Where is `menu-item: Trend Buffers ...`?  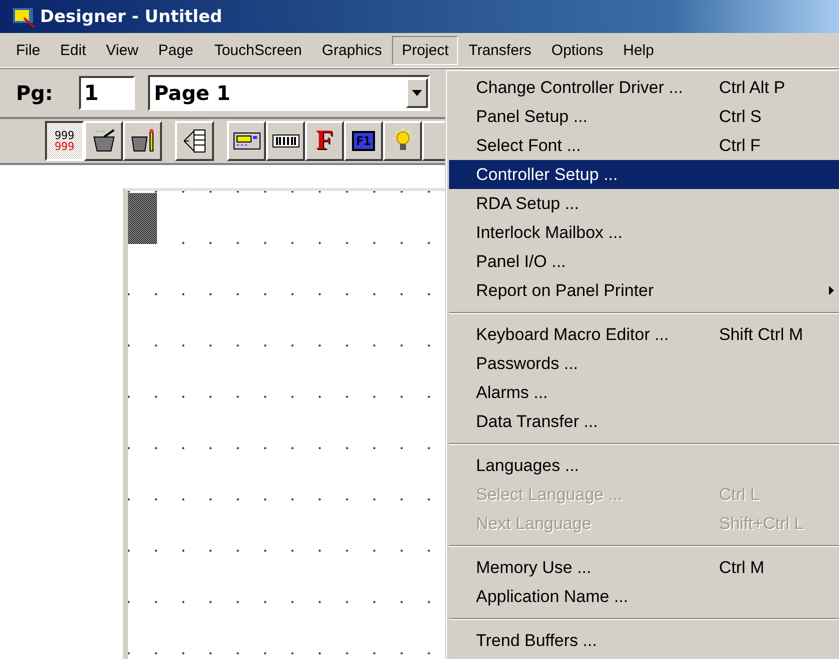 menu-item: Trend Buffers ... is located at coordinates (643, 640).